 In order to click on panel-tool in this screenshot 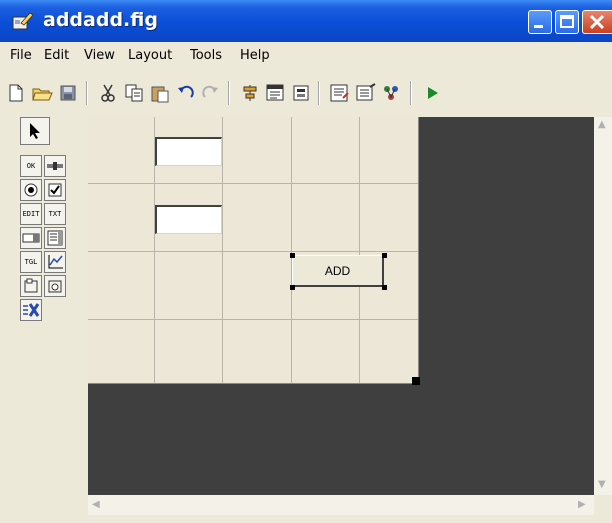, I will do `click(31, 286)`.